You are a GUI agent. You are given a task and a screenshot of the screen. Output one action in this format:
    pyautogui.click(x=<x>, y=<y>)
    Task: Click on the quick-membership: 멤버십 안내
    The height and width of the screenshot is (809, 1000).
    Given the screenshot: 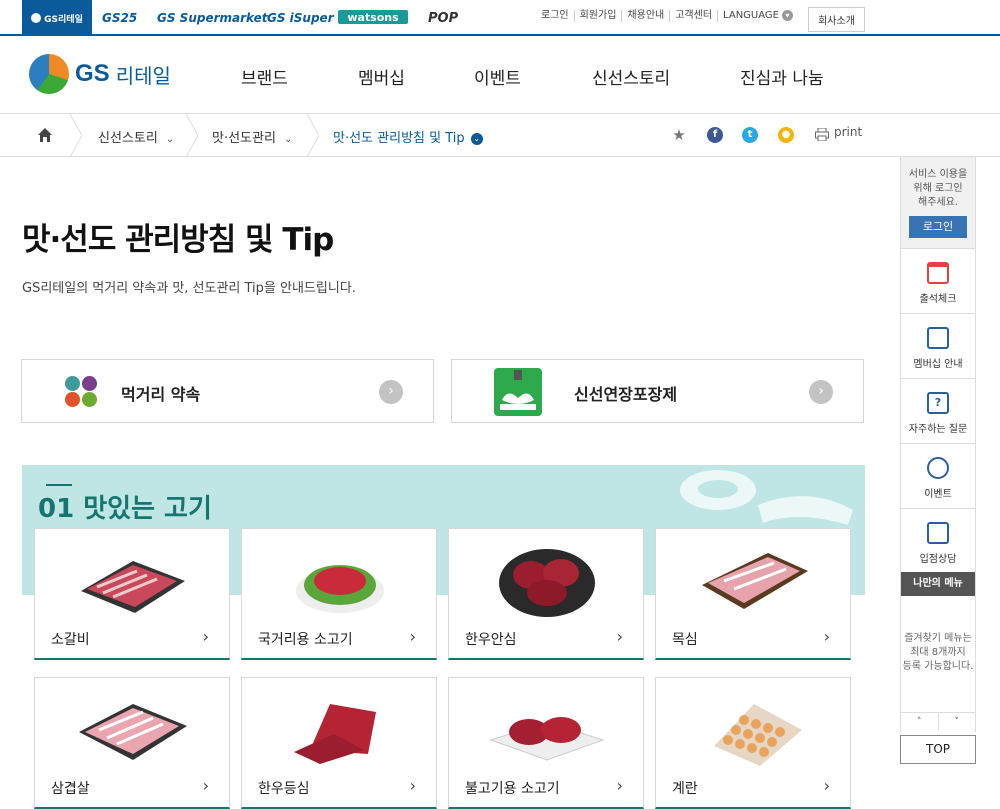 What is the action you would take?
    pyautogui.click(x=938, y=347)
    